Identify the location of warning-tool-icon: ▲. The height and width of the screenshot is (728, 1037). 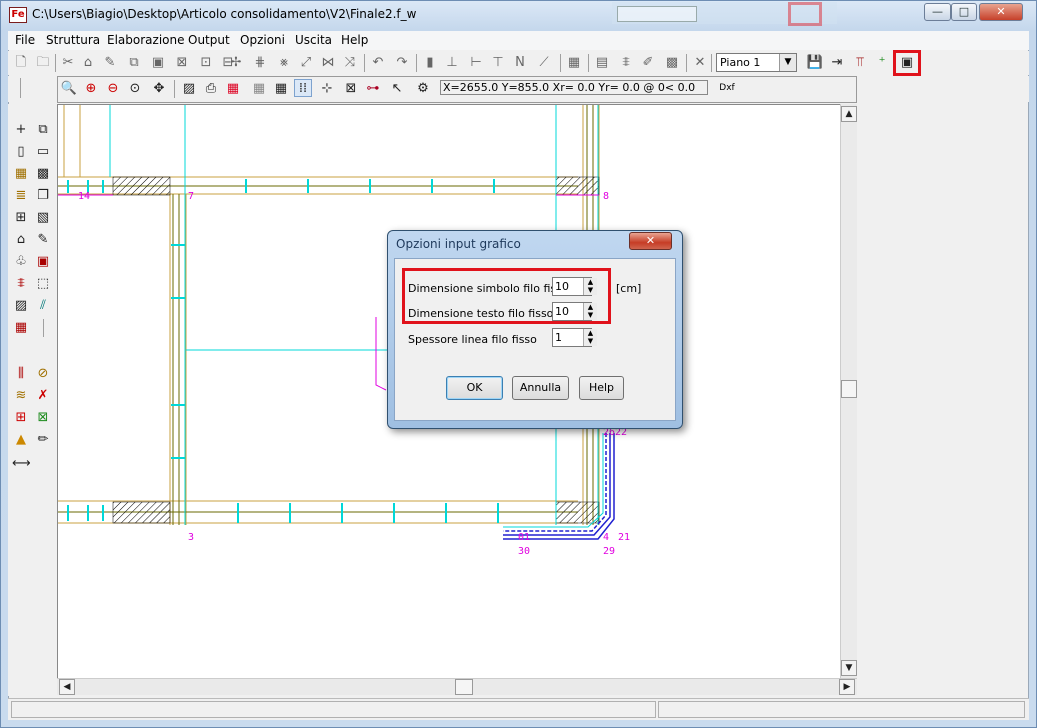
(21, 440).